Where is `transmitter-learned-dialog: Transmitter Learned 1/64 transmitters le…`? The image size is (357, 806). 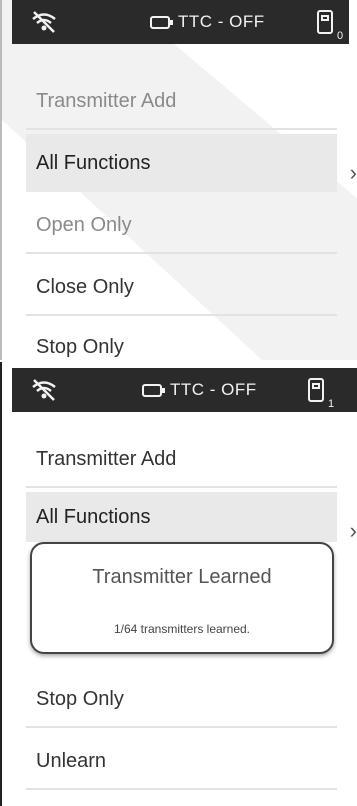
transmitter-learned-dialog: Transmitter Learned 1/64 transmitters le… is located at coordinates (182, 598).